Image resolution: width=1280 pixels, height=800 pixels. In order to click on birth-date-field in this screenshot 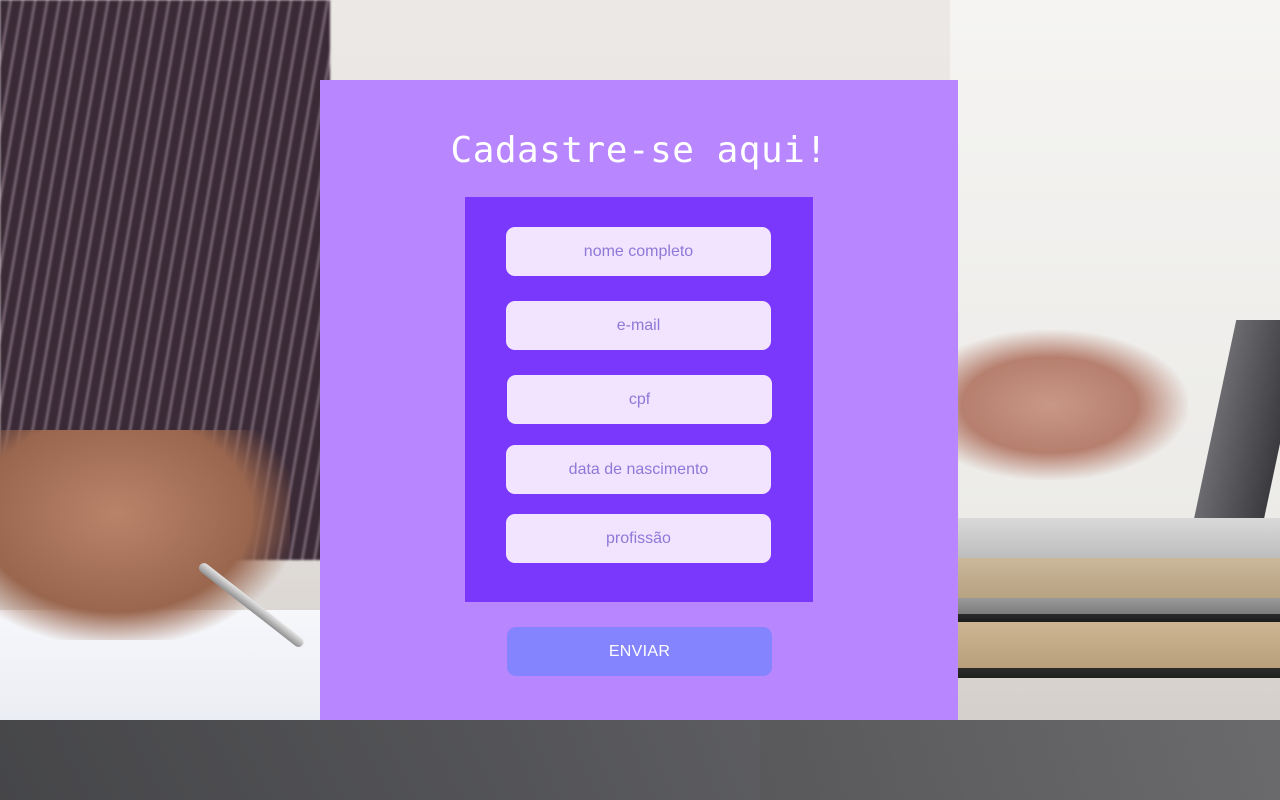, I will do `click(638, 469)`.